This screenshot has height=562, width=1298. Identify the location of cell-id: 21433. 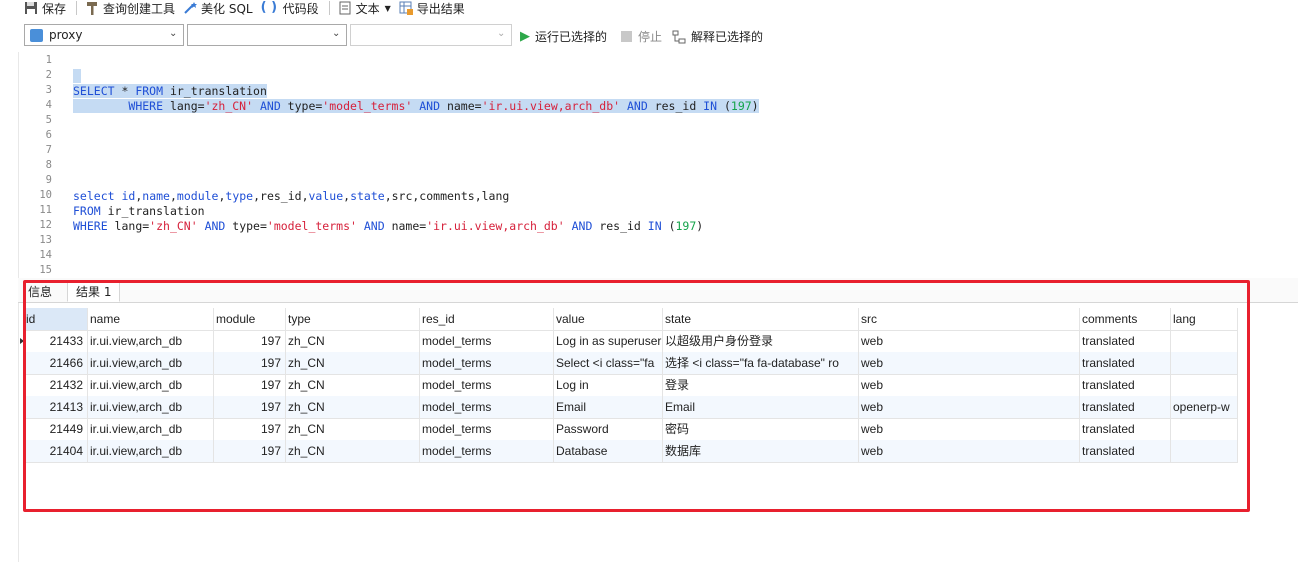
(56, 341).